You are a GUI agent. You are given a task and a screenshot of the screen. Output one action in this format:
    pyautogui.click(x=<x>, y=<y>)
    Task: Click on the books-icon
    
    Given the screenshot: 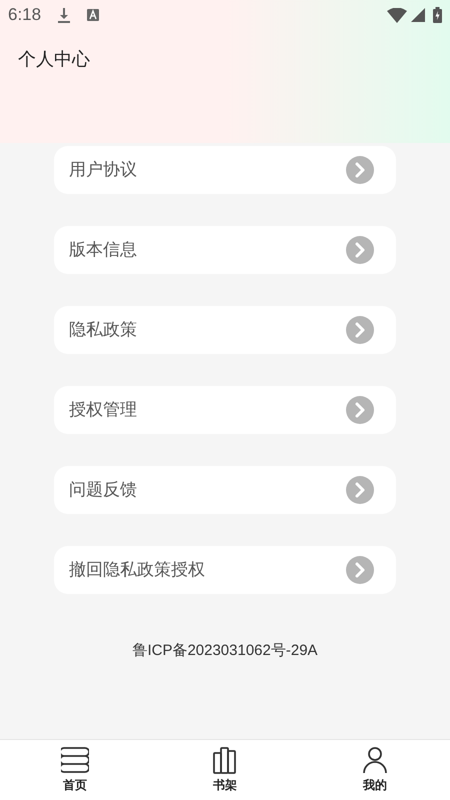 What is the action you would take?
    pyautogui.click(x=225, y=760)
    